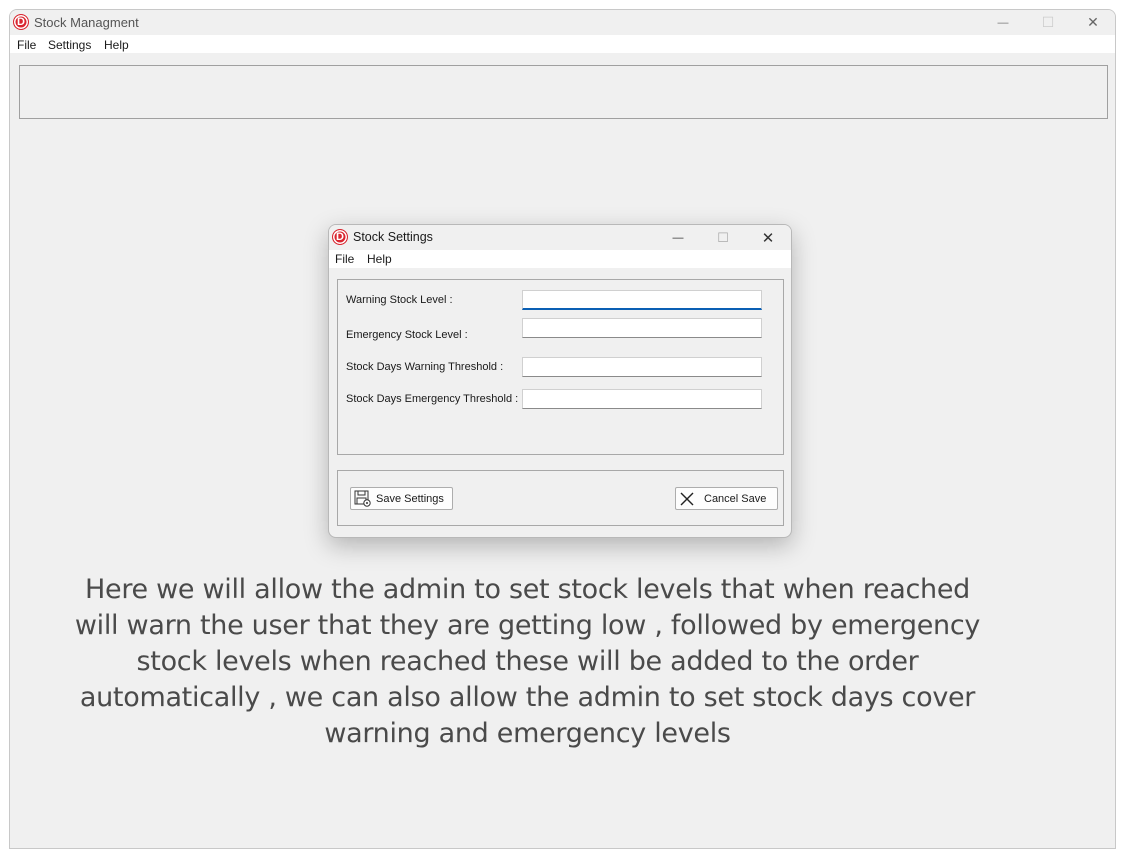  Describe the element at coordinates (69, 45) in the screenshot. I see `menu-settings: Settings` at that location.